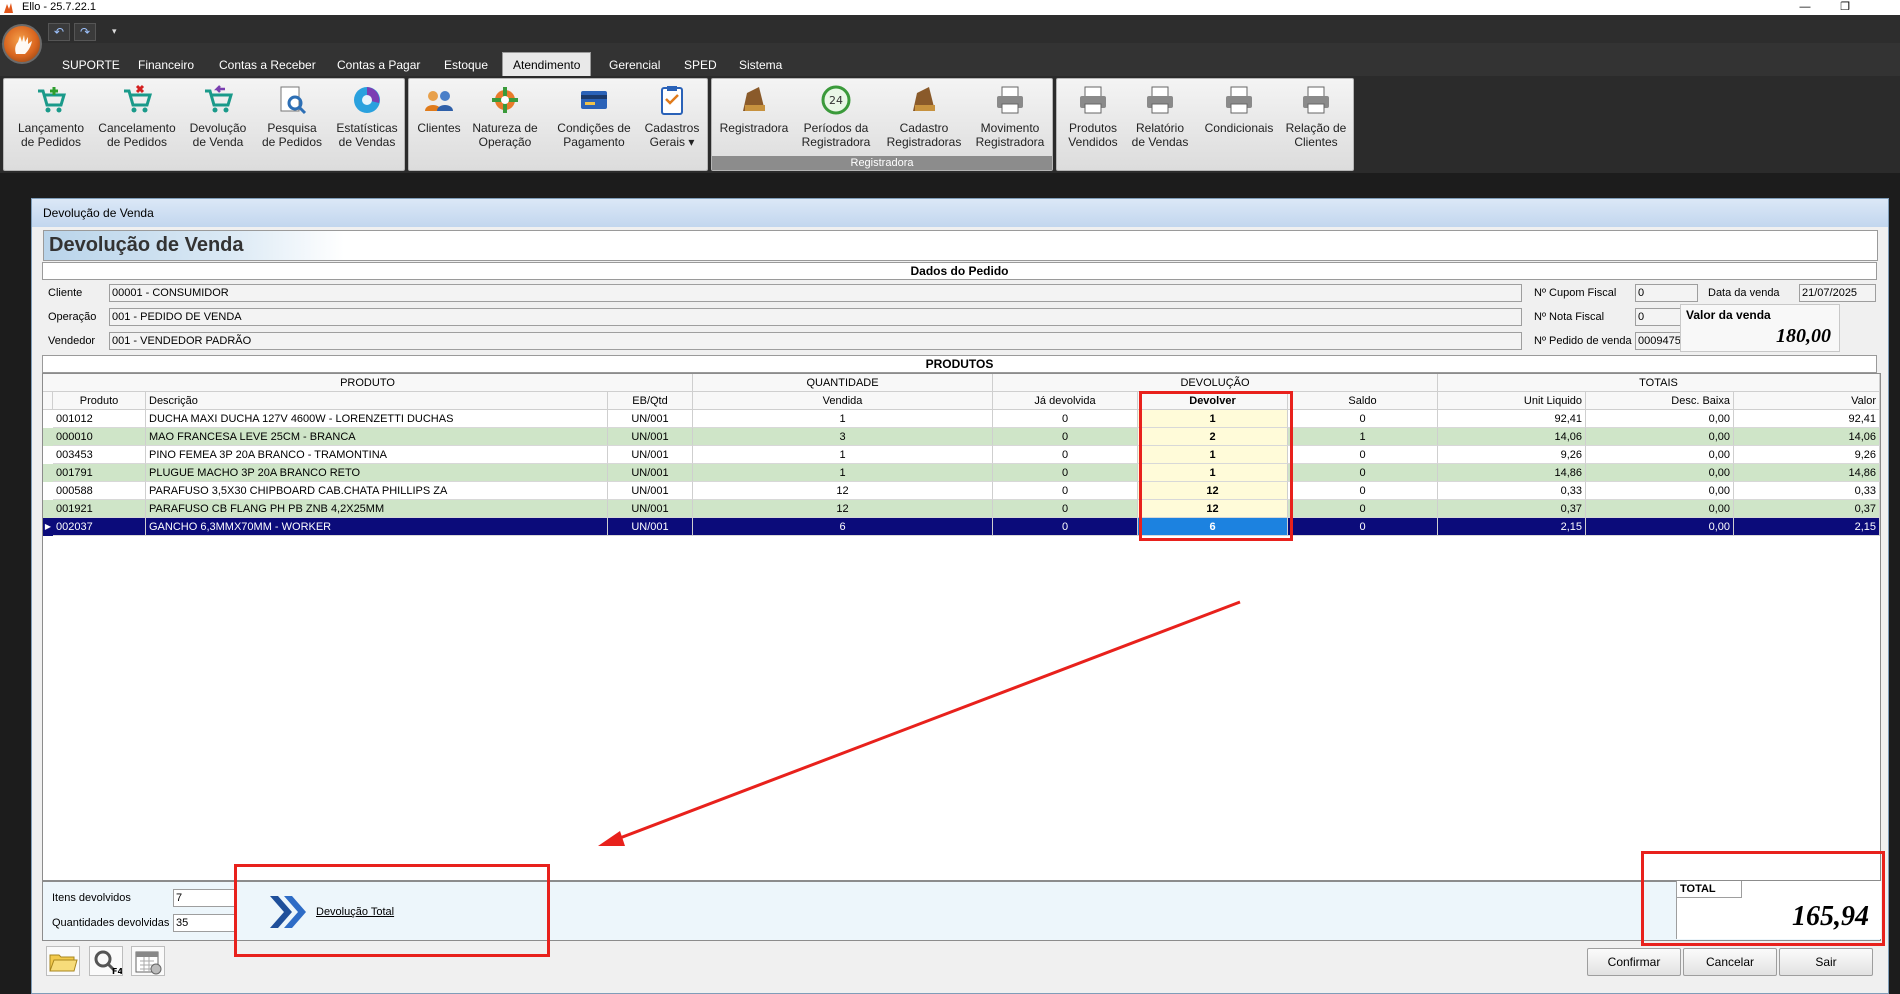  What do you see at coordinates (22, 44) in the screenshot?
I see `application-menu-button` at bounding box center [22, 44].